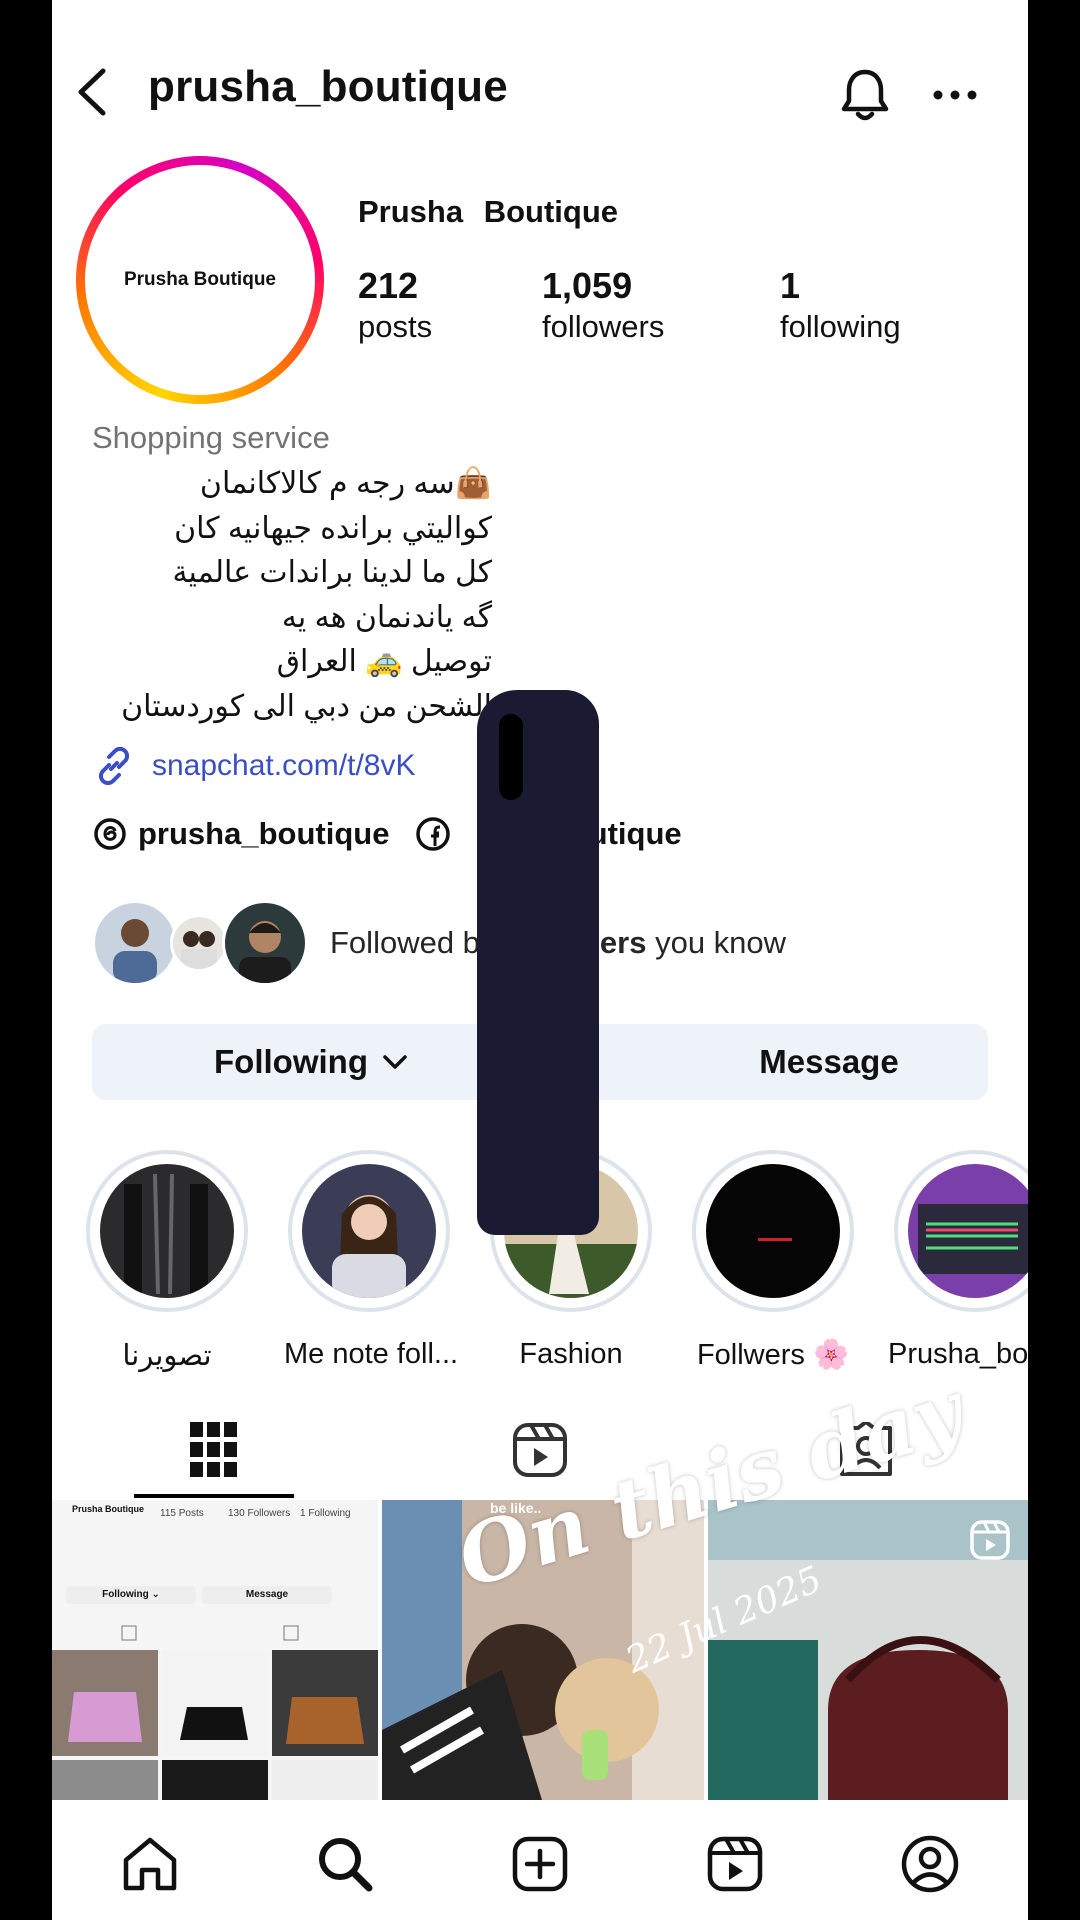  I want to click on post-stat: 1 Following, so click(325, 1513).